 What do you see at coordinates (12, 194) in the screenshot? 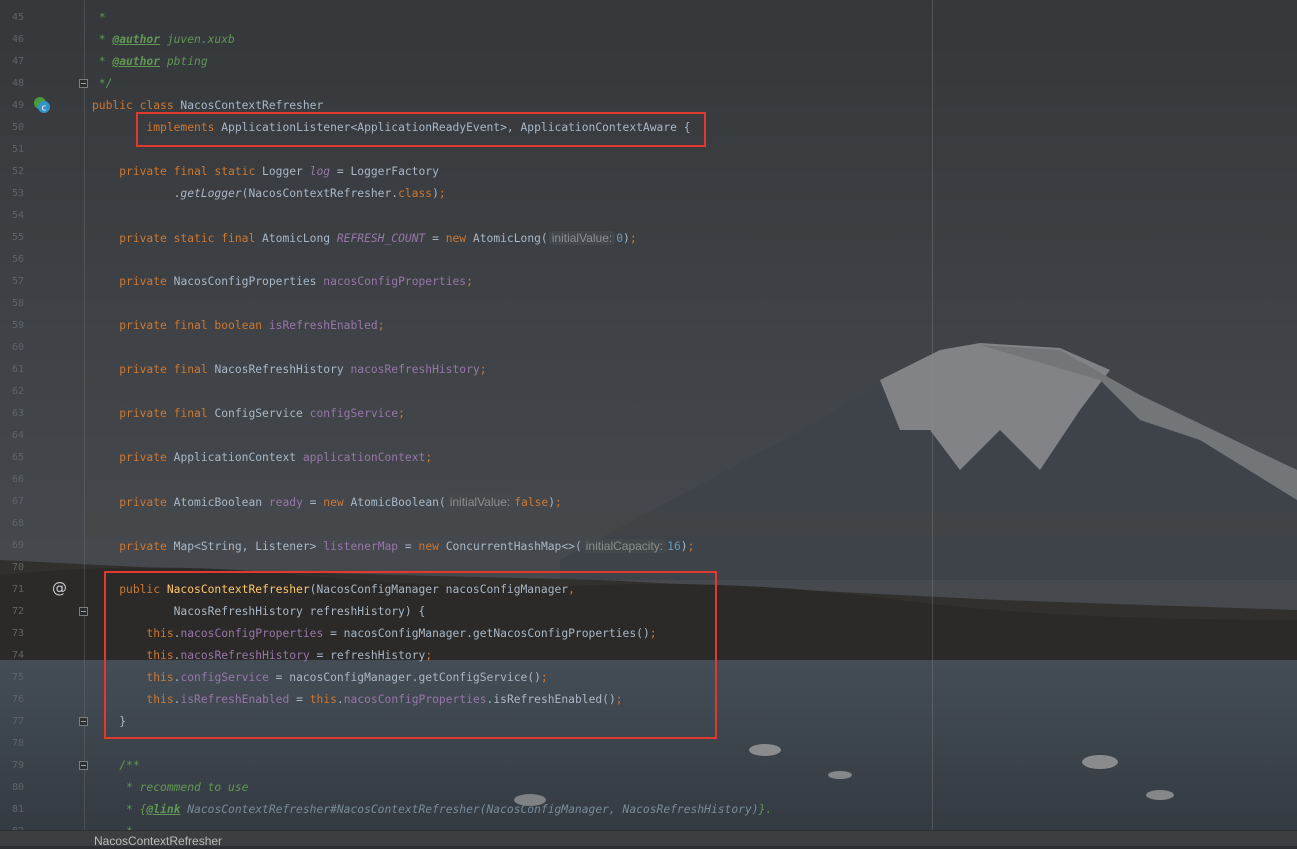
I see `line-number: 53` at bounding box center [12, 194].